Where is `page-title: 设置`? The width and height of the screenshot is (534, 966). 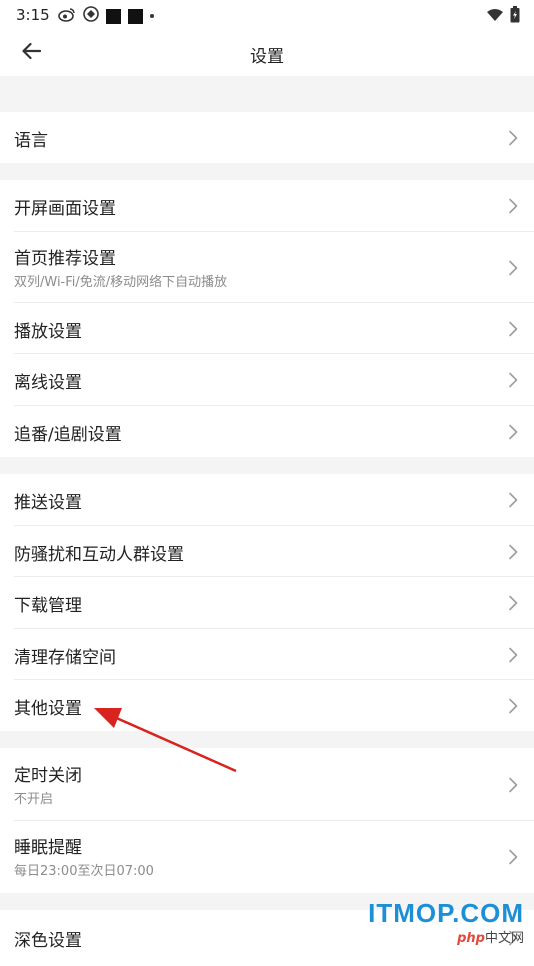
page-title: 设置 is located at coordinates (267, 57).